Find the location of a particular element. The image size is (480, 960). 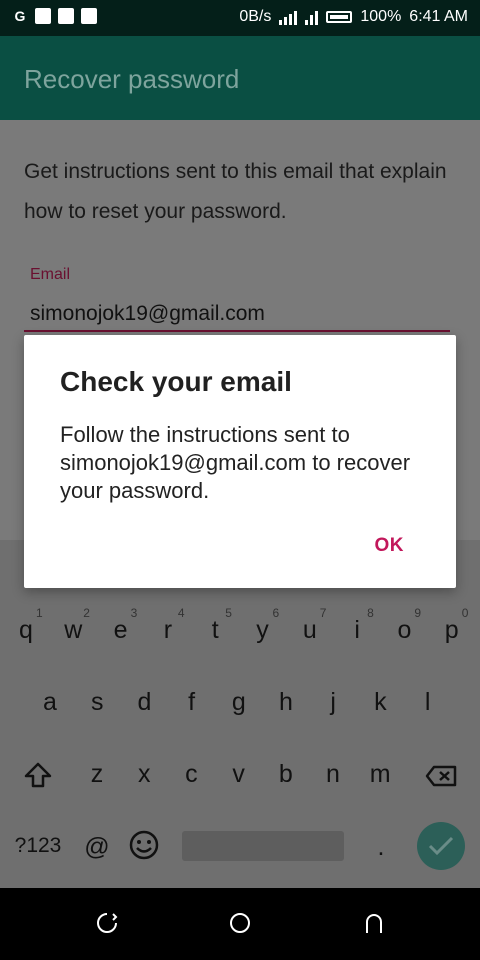

navigation-bar is located at coordinates (240, 924).